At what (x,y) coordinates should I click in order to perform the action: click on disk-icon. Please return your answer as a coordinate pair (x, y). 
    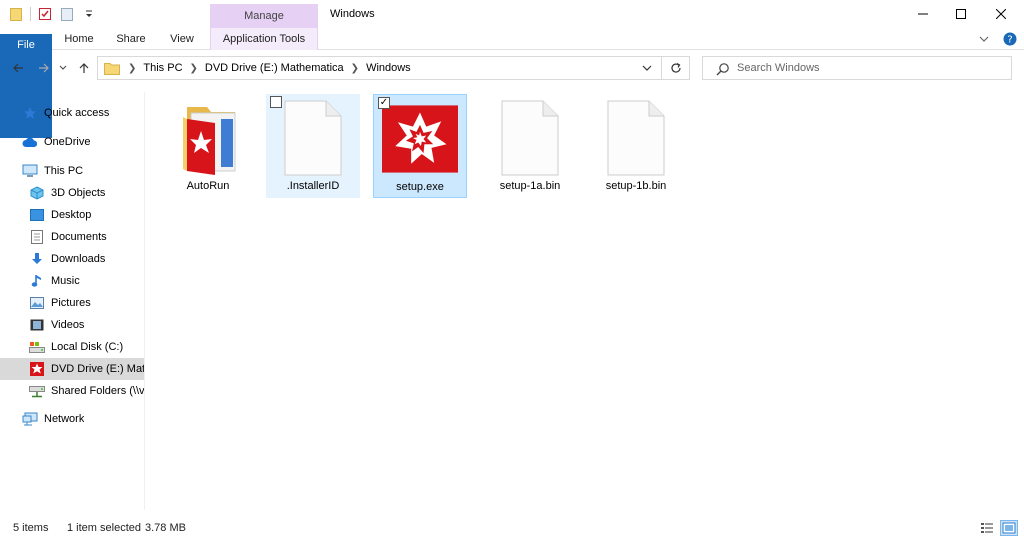
    Looking at the image, I should click on (37, 347).